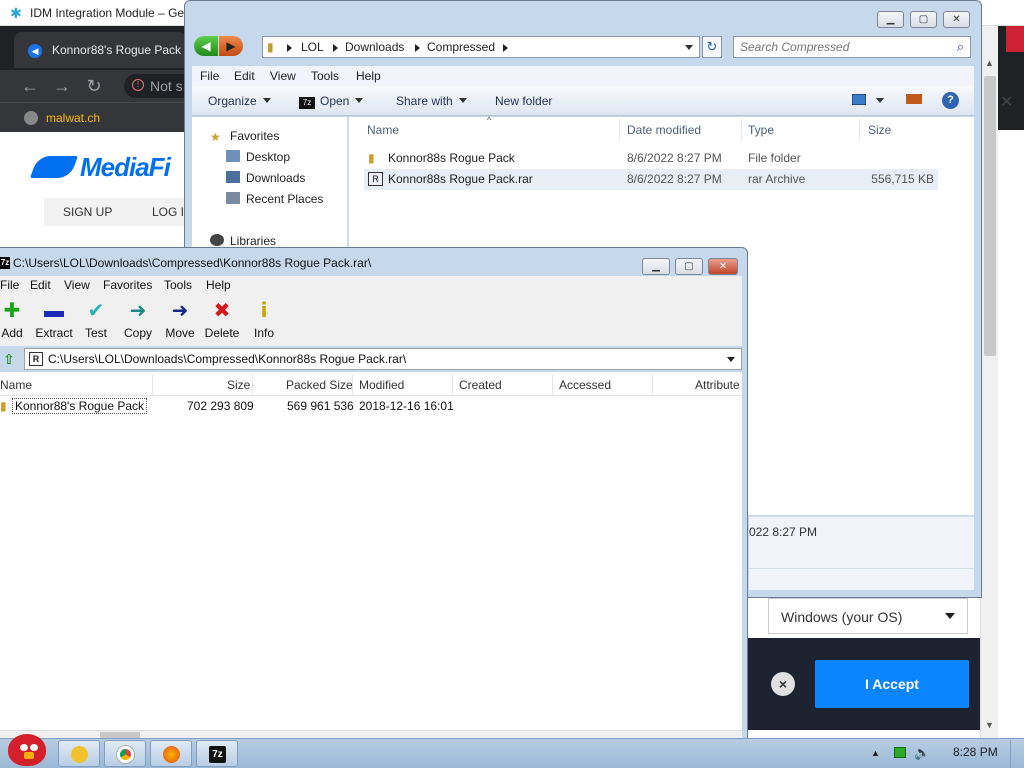 The width and height of the screenshot is (1024, 768). Describe the element at coordinates (950, 100) in the screenshot. I see `help-icon: ?` at that location.